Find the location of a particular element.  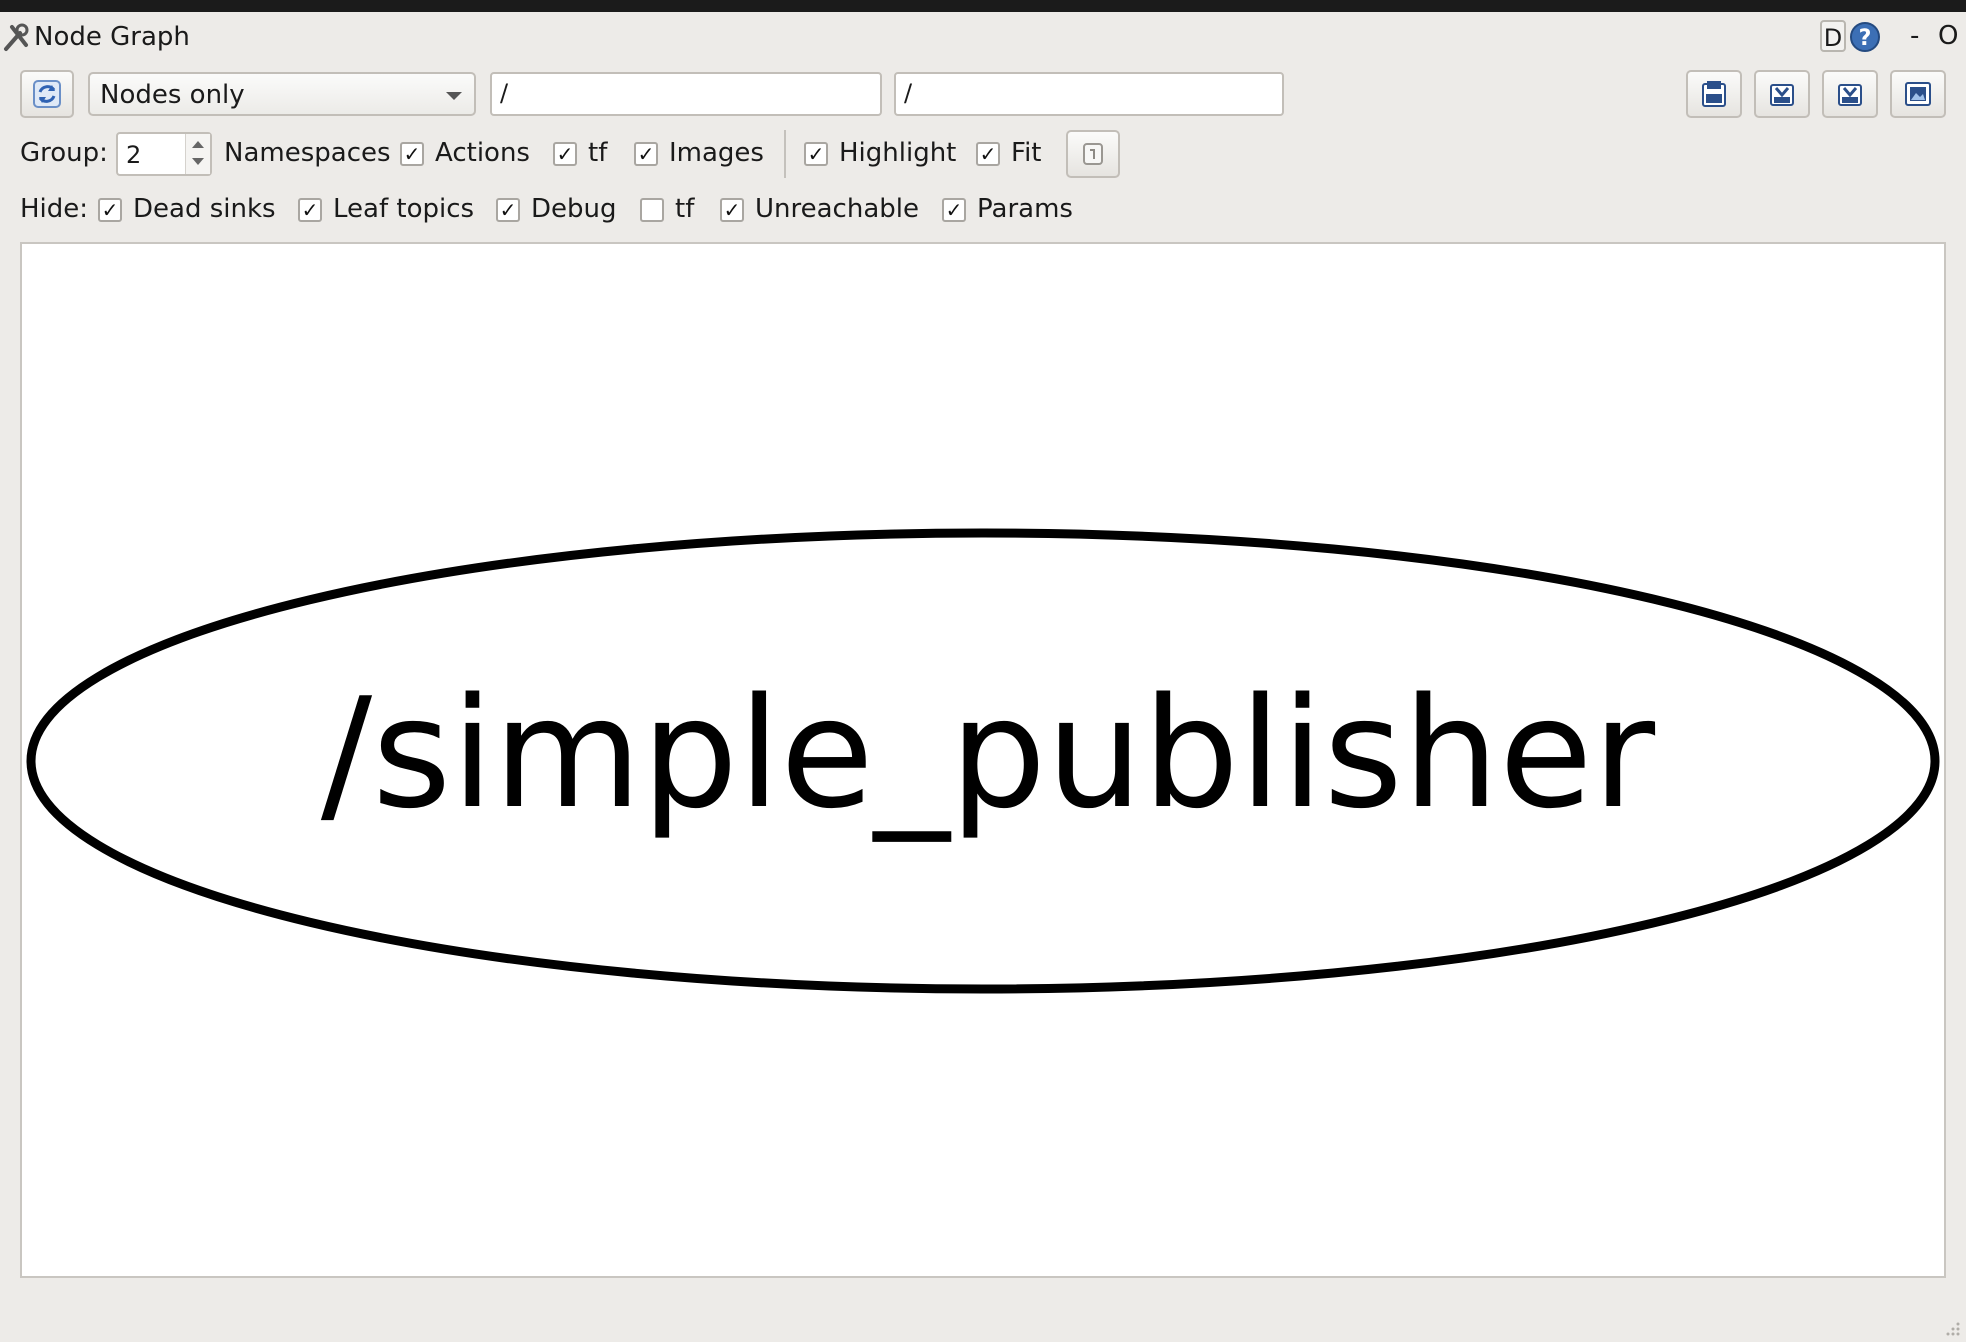

tf-label: tf is located at coordinates (598, 153).